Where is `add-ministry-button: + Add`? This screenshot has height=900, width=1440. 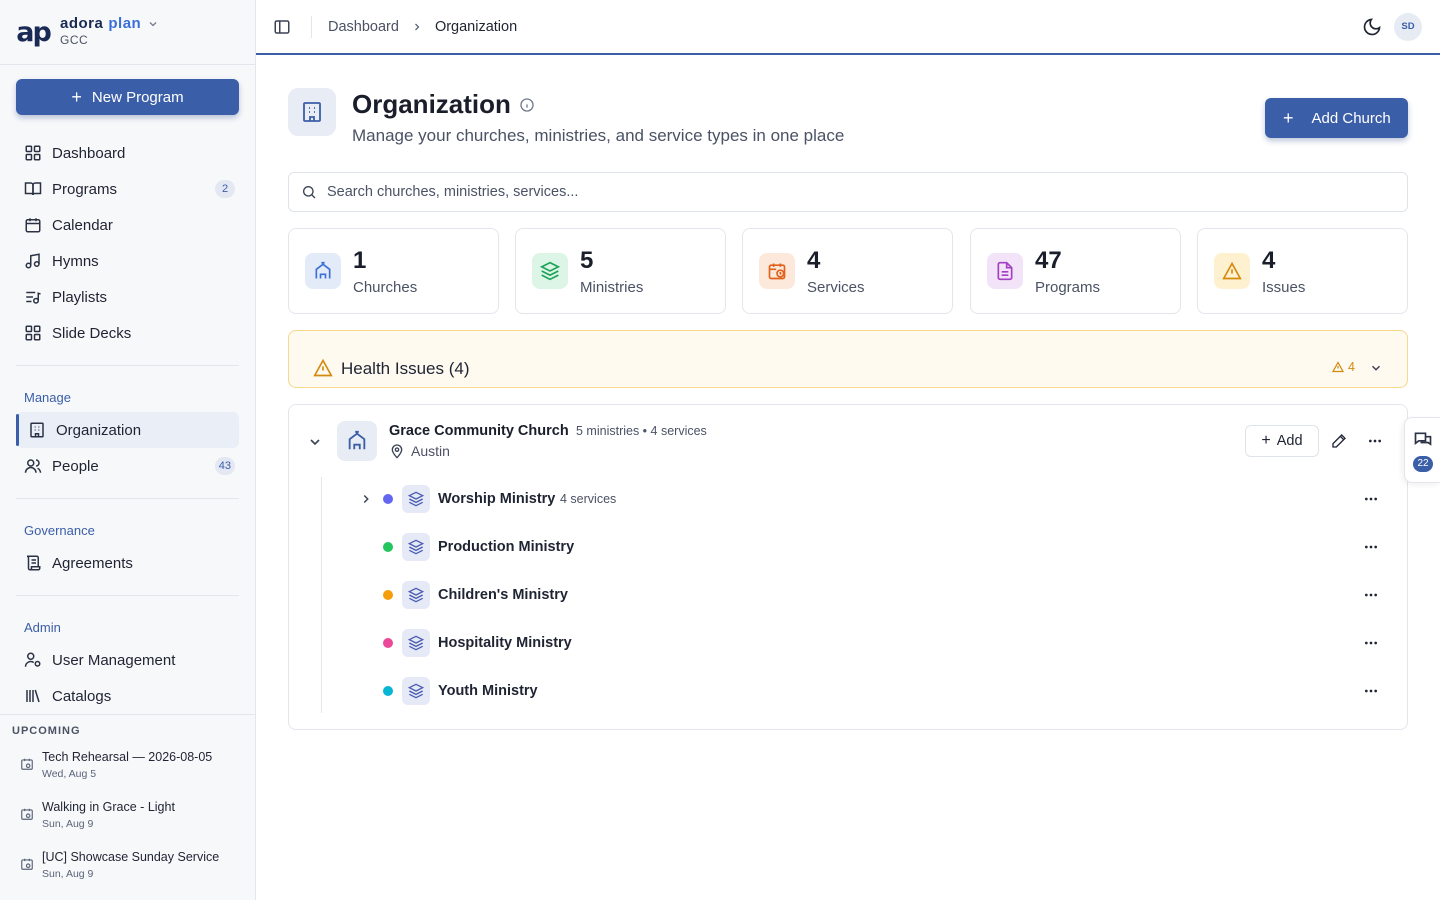
add-ministry-button: + Add is located at coordinates (1282, 441).